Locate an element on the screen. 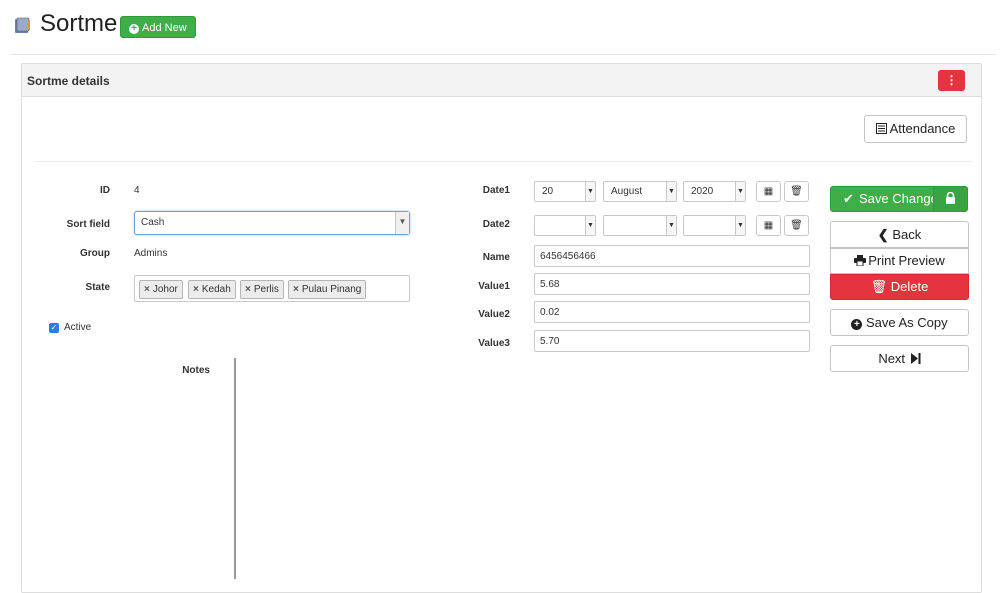 The height and width of the screenshot is (593, 1000). back-button: ❮ Back is located at coordinates (899, 234).